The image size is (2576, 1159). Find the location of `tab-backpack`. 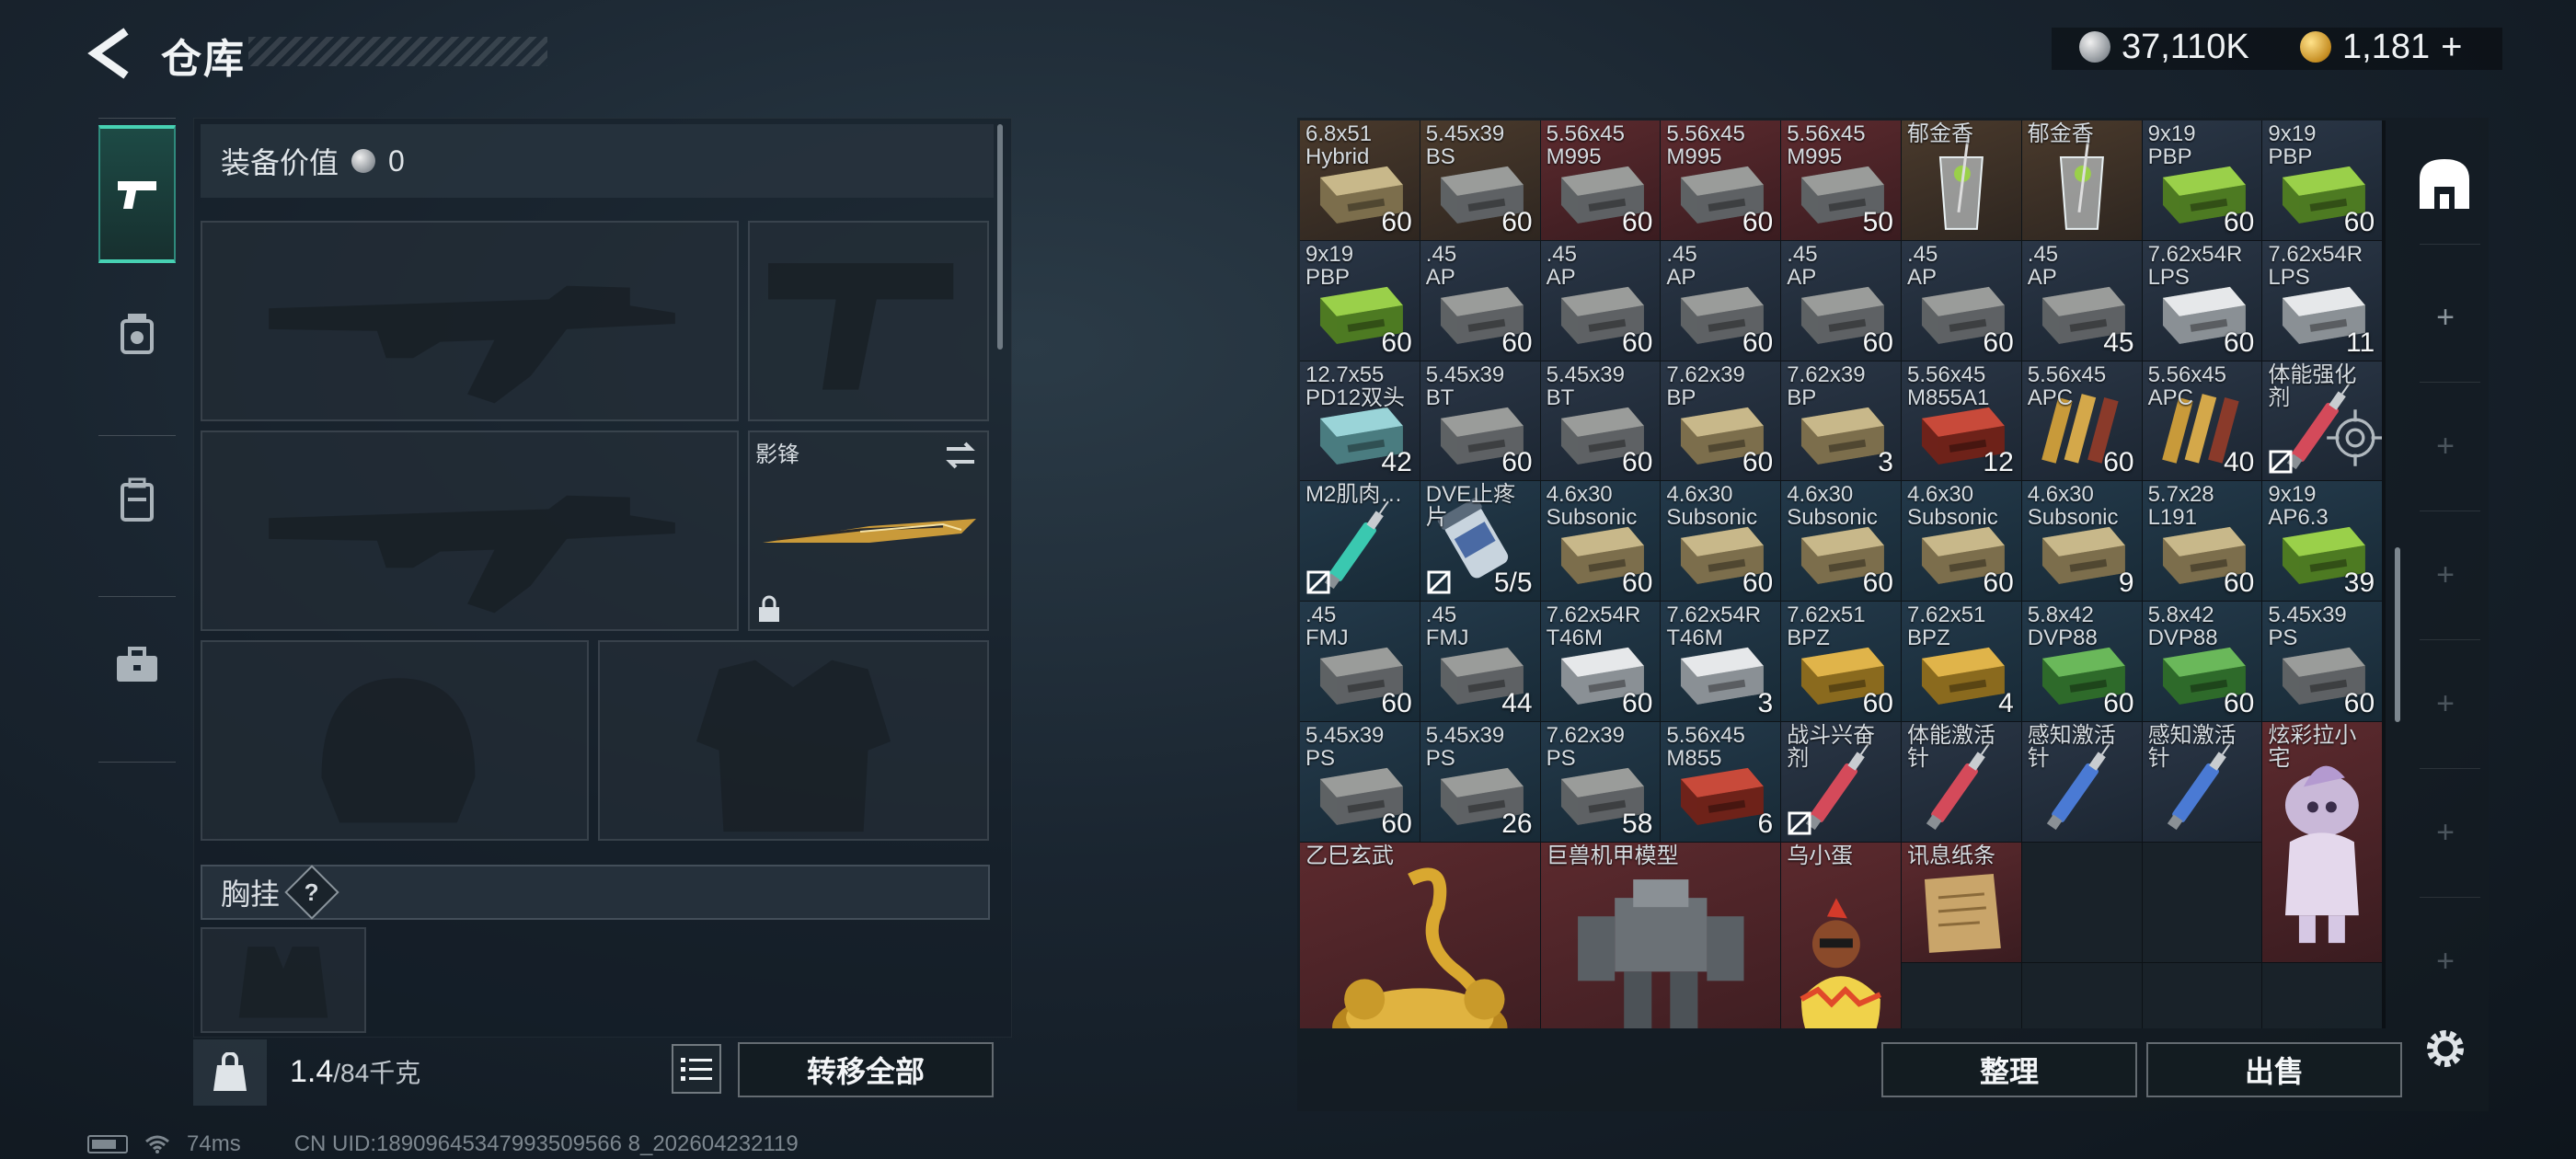

tab-backpack is located at coordinates (137, 499).